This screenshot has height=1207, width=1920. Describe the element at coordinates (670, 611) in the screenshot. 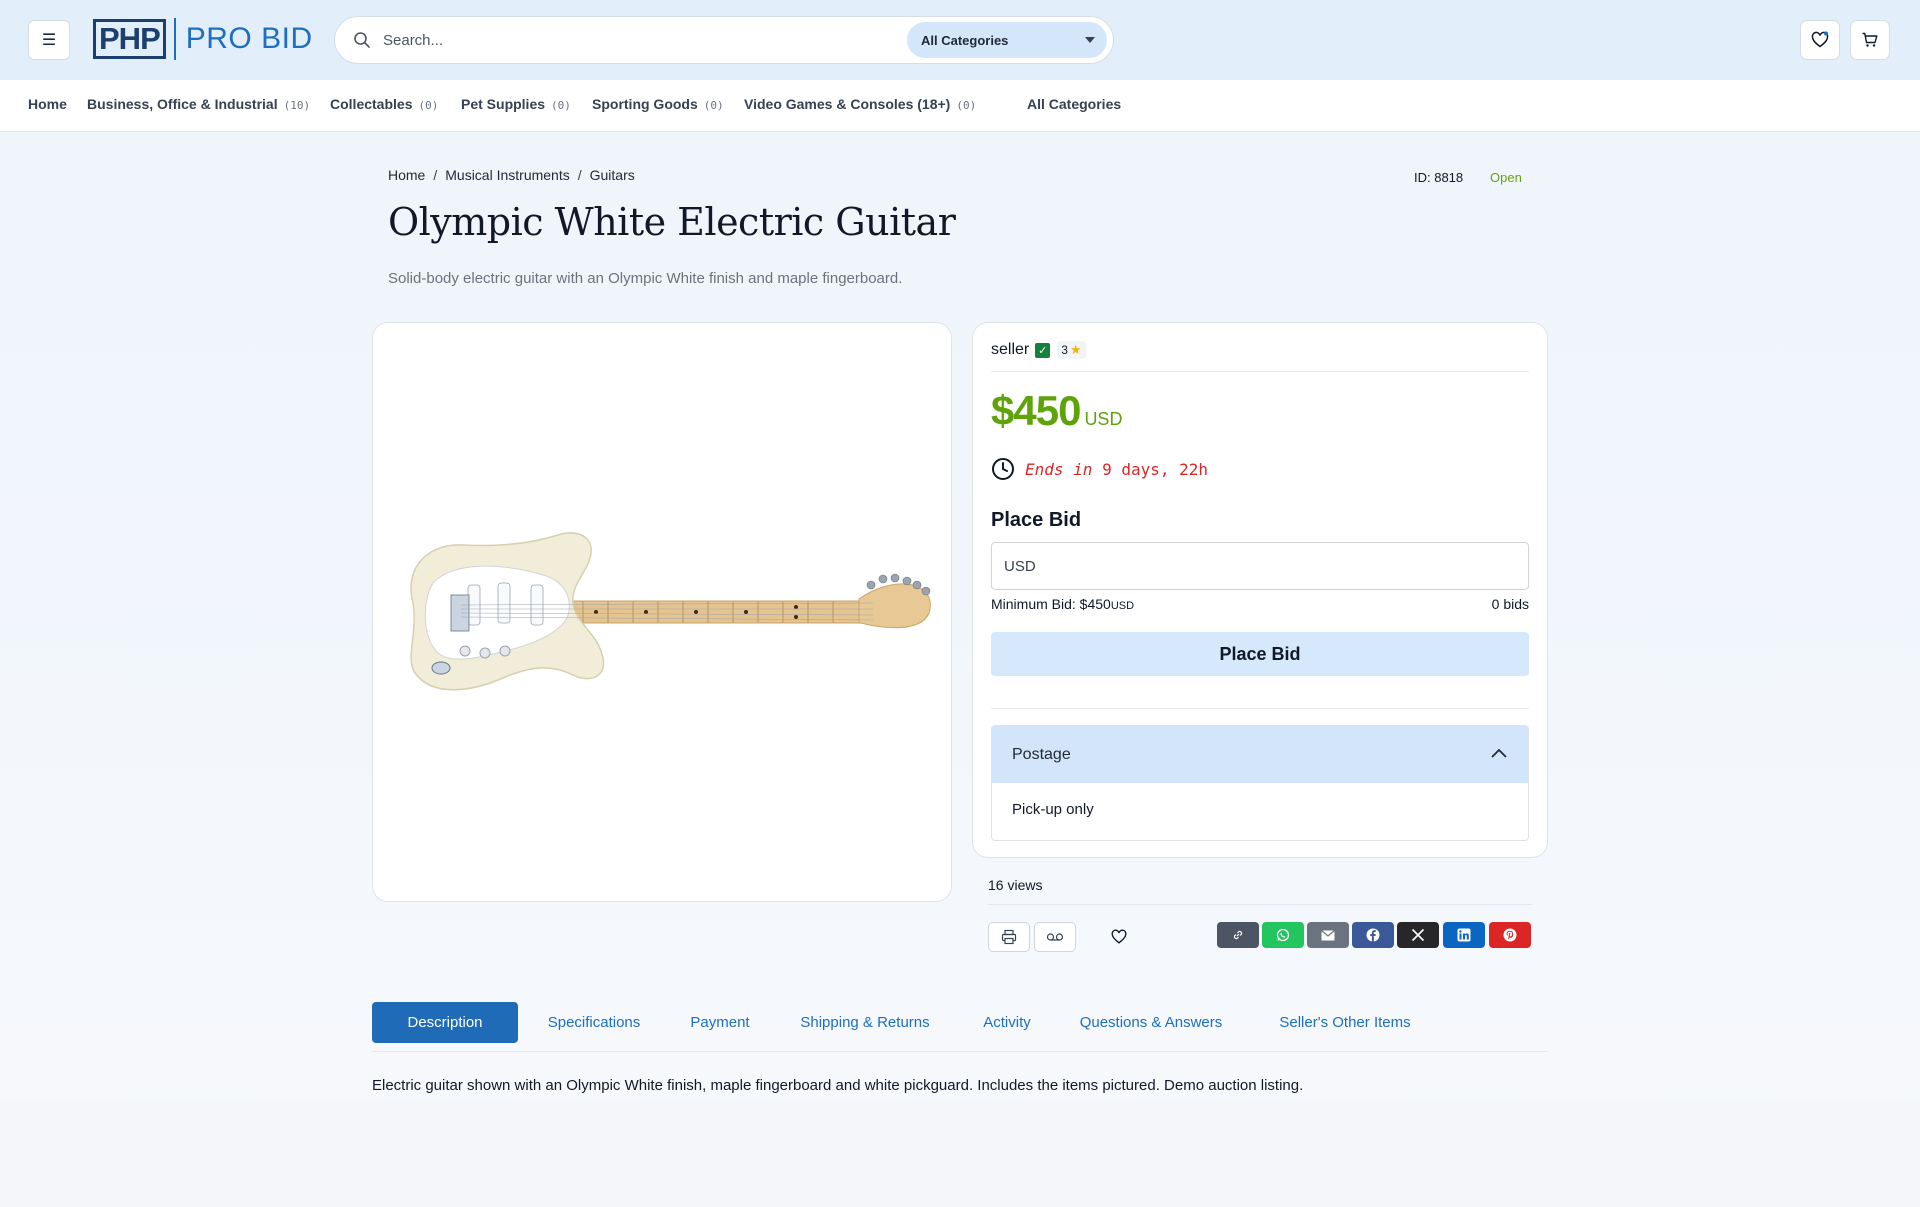

I see `guitar-image` at that location.